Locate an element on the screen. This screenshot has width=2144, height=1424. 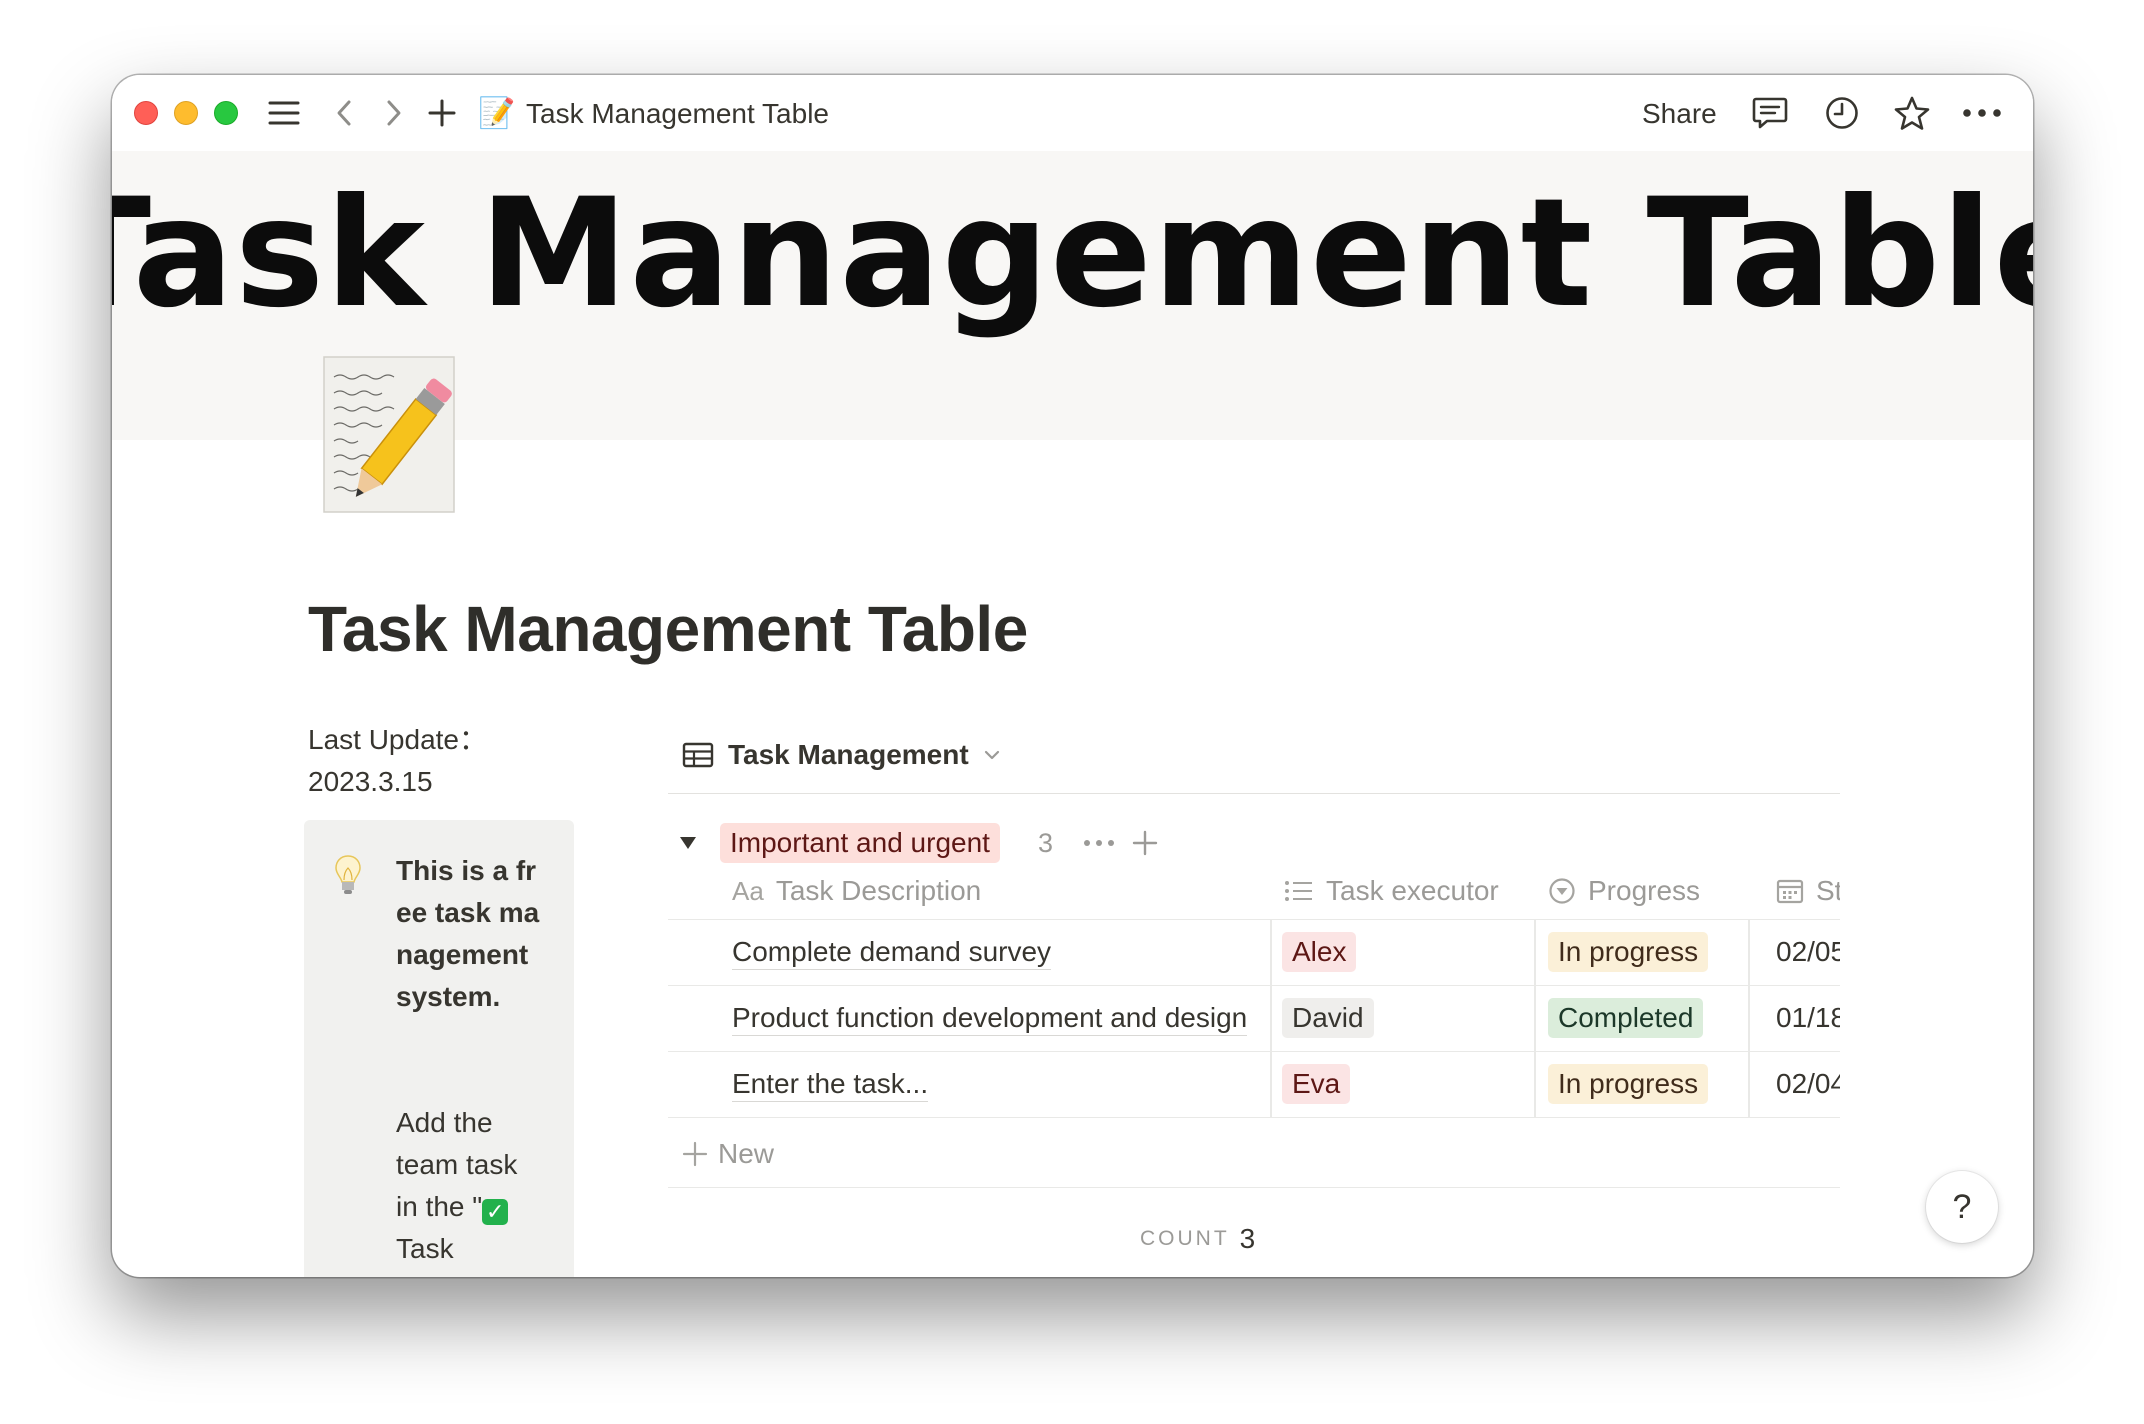
count-calculation: COUNT 3 is located at coordinates (1197, 1239).